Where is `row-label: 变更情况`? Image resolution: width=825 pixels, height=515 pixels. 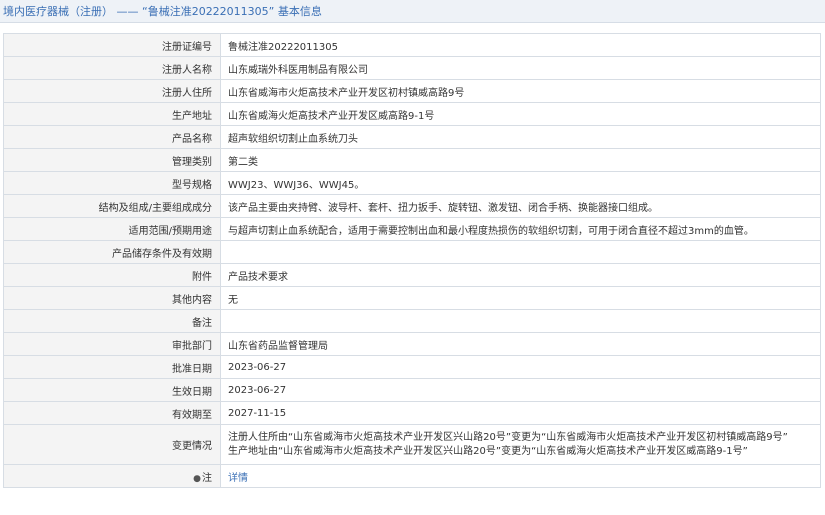 row-label: 变更情况 is located at coordinates (112, 444).